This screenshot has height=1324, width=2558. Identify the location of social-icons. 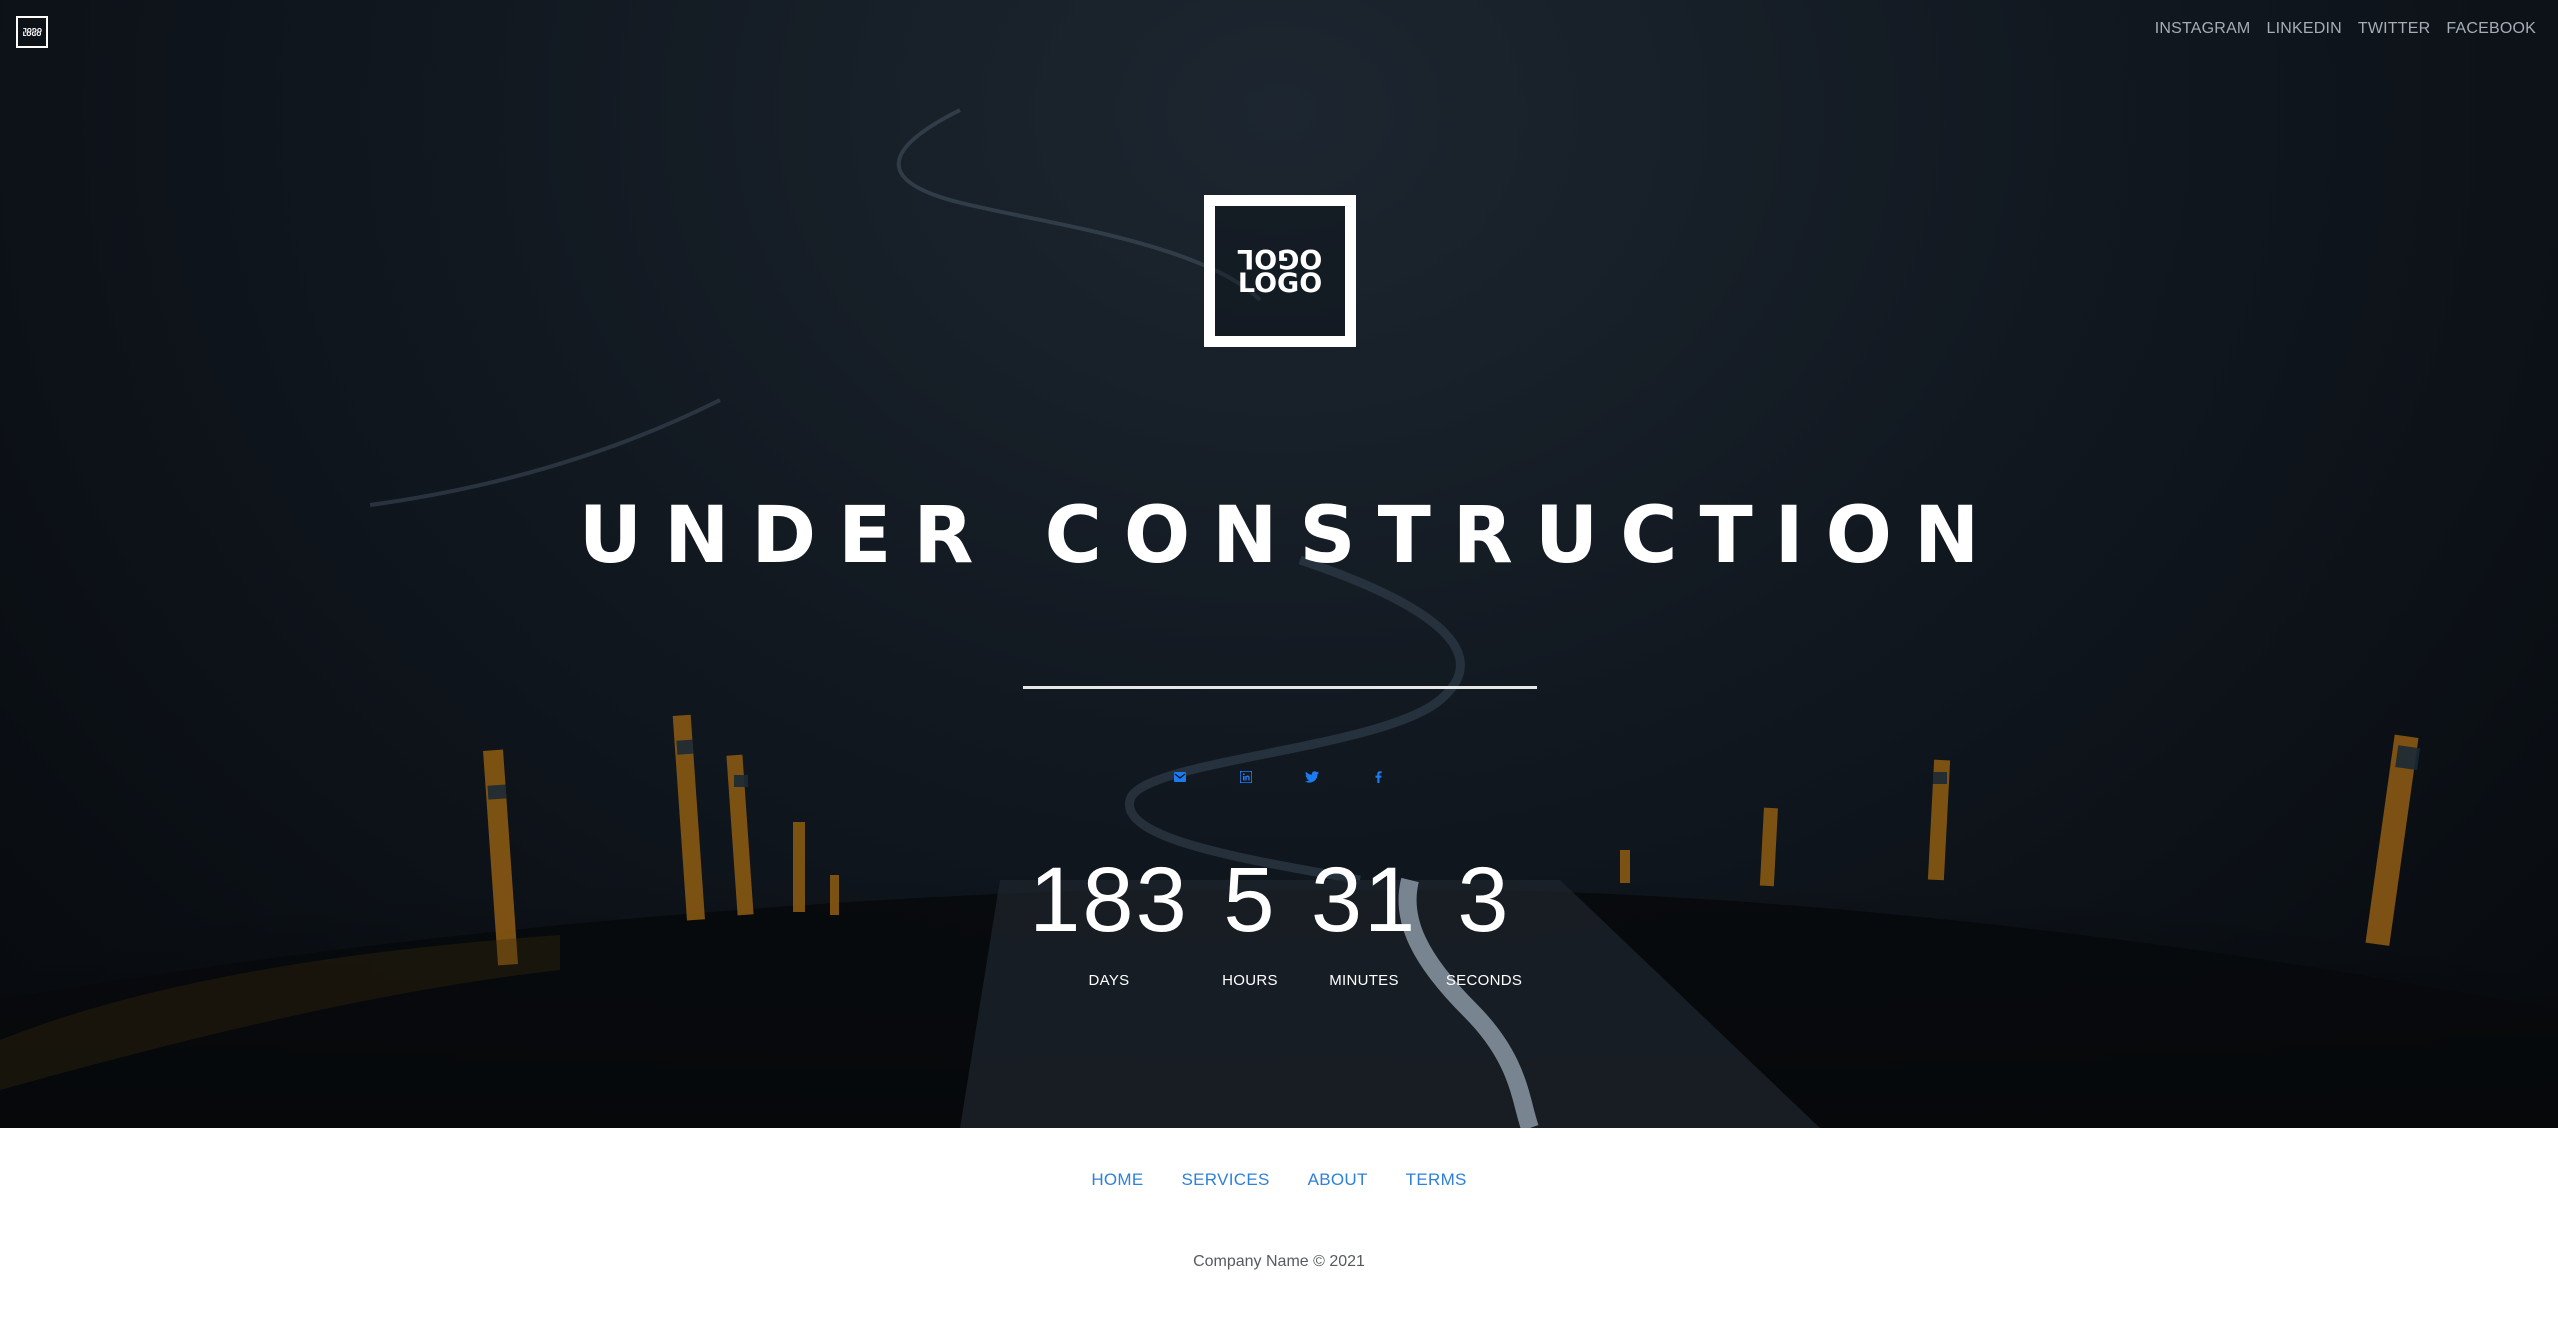
(1279, 777).